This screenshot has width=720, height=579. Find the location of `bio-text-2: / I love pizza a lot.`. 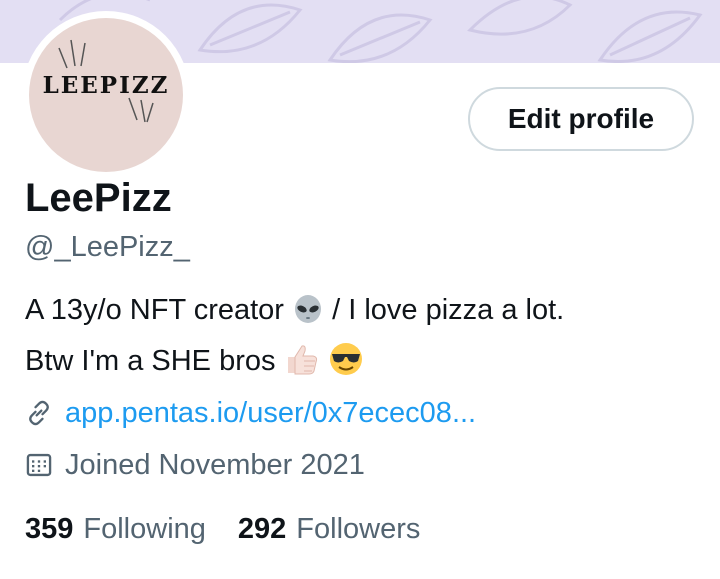

bio-text-2: / I love pizza a lot. is located at coordinates (448, 310).